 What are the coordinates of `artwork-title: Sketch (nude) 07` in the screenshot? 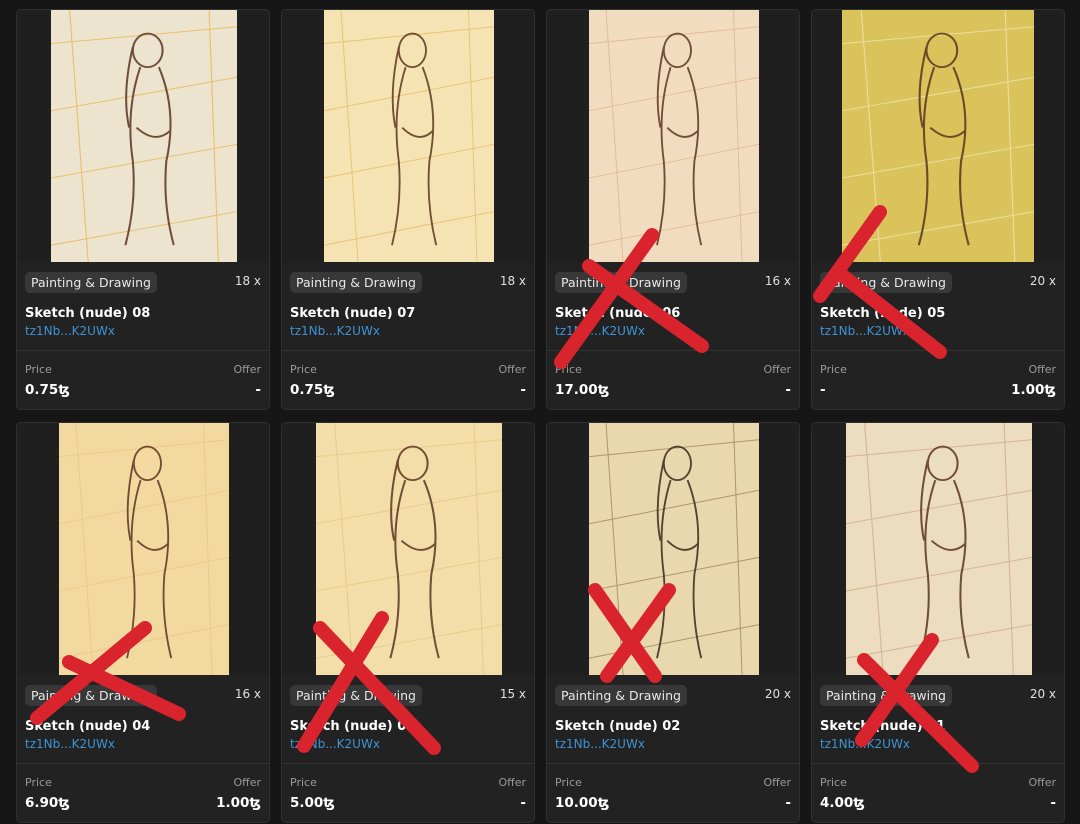 It's located at (352, 313).